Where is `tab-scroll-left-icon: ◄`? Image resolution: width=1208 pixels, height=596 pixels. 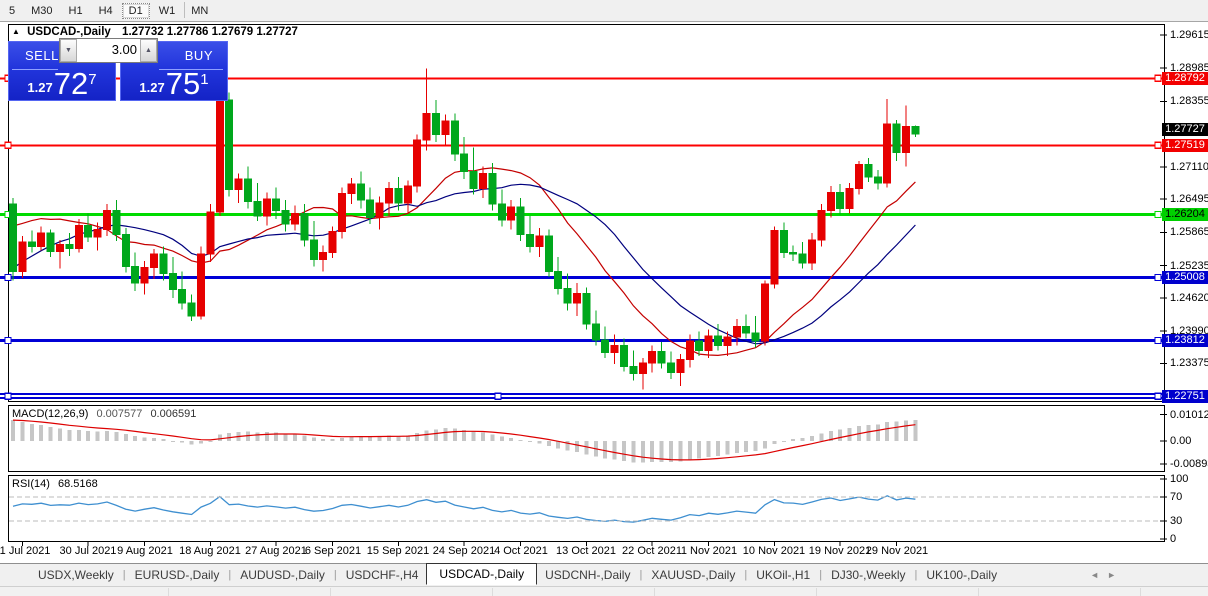 tab-scroll-left-icon: ◄ is located at coordinates (1098, 575).